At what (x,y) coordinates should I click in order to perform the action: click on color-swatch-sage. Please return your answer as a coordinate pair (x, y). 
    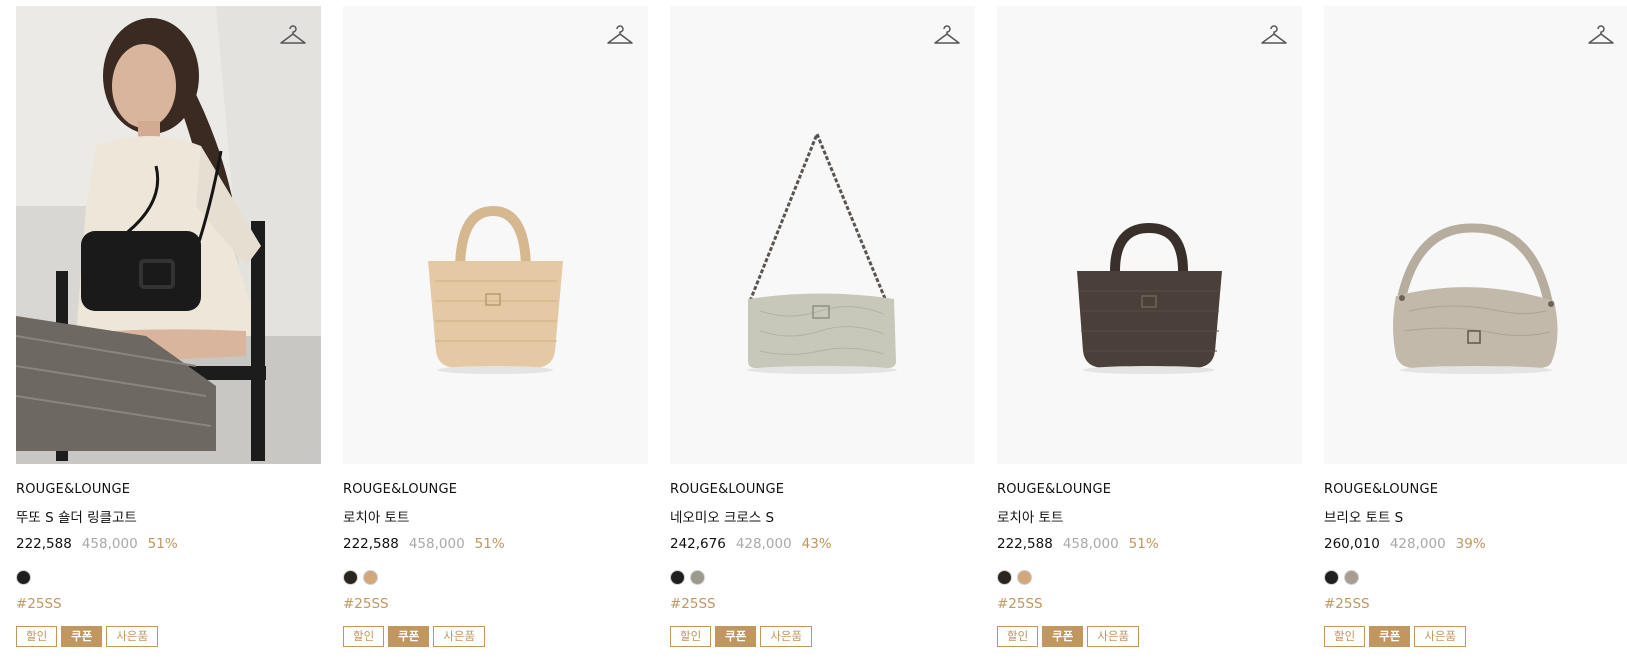
    Looking at the image, I should click on (697, 577).